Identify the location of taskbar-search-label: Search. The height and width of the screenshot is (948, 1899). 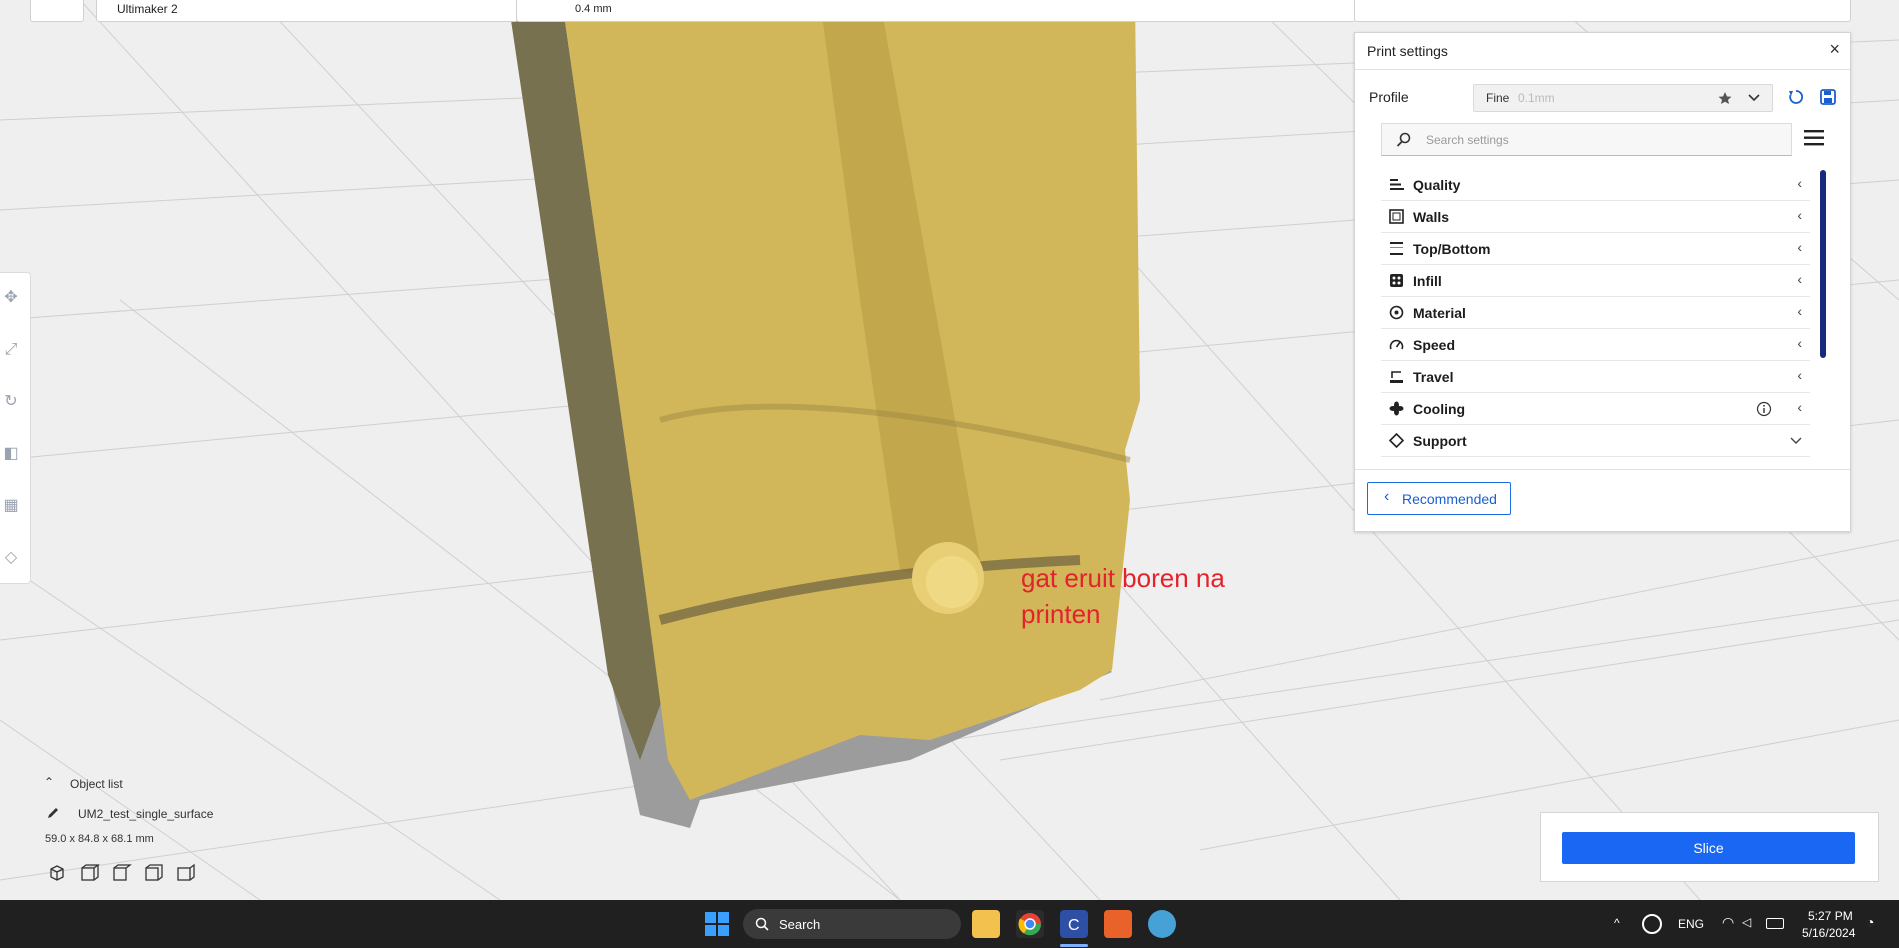
(800, 924).